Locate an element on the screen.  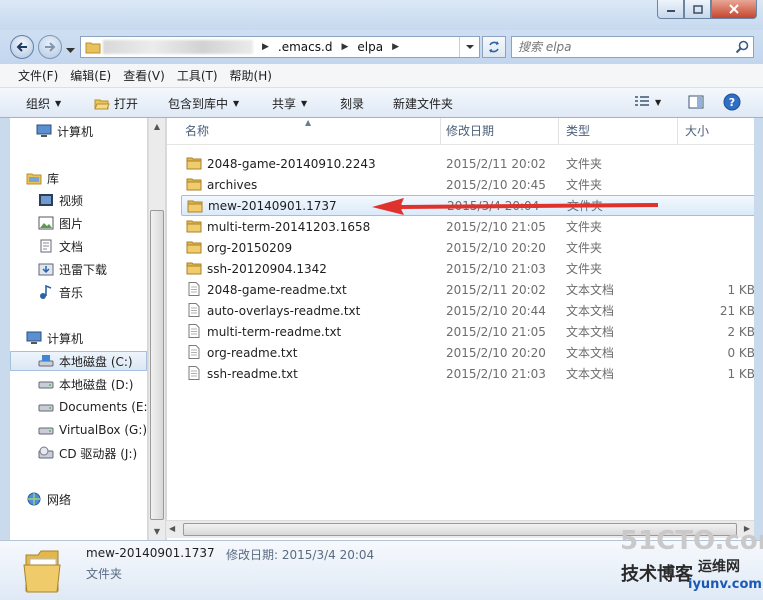
file-row: ssh-20120904.1342 2015/2/10 21:03 文件夹 is located at coordinates (468, 268).